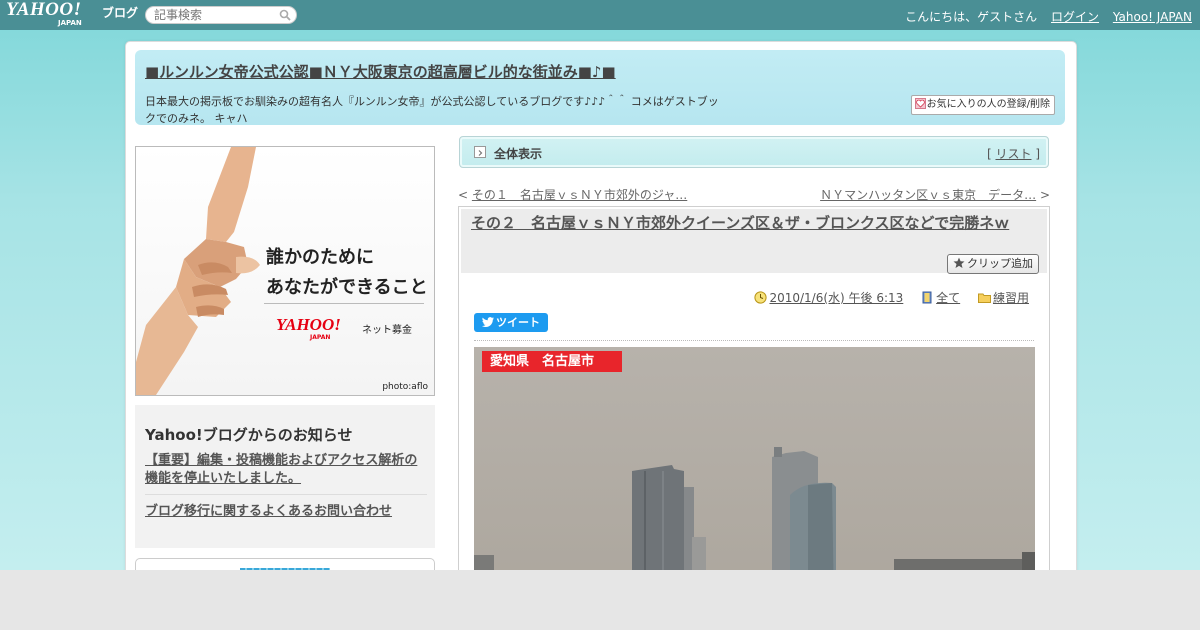 The image size is (1200, 630). I want to click on sidebar-box, so click(285, 564).